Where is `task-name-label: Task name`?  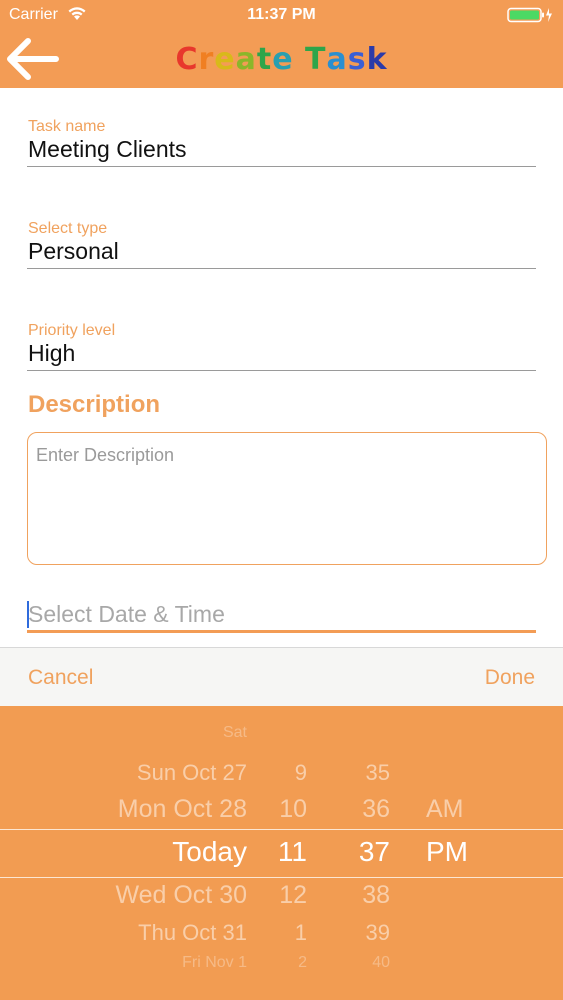
task-name-label: Task name is located at coordinates (67, 126).